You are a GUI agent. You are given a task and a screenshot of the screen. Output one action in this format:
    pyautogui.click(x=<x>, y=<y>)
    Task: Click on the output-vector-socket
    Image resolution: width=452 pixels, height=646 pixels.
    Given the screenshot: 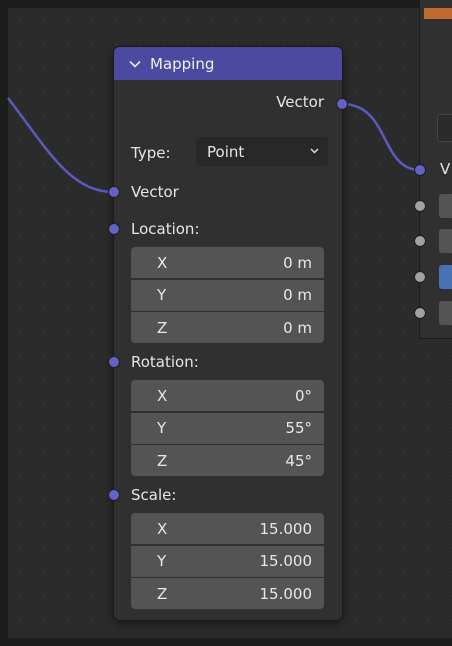 What is the action you would take?
    pyautogui.click(x=342, y=104)
    